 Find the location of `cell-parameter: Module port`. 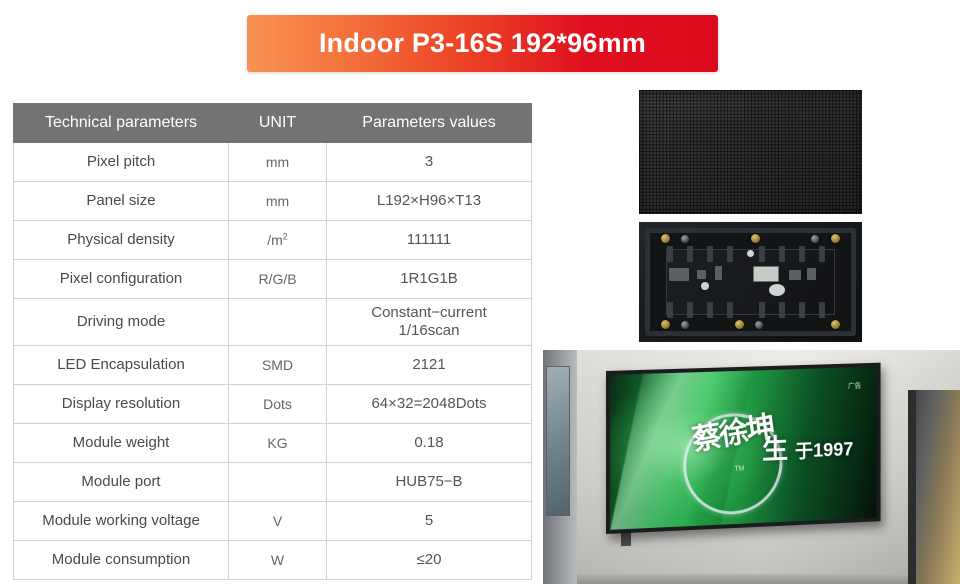

cell-parameter: Module port is located at coordinates (121, 482).